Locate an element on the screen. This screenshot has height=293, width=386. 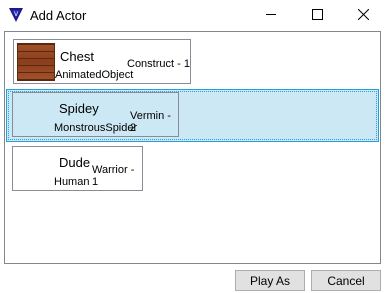
actor-type: MonstrousSpider is located at coordinates (96, 128).